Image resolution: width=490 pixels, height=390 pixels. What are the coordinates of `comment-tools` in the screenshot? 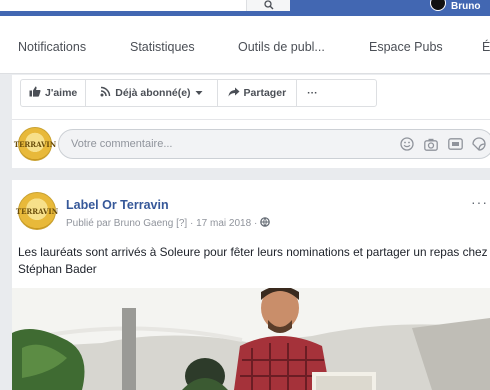 It's located at (443, 144).